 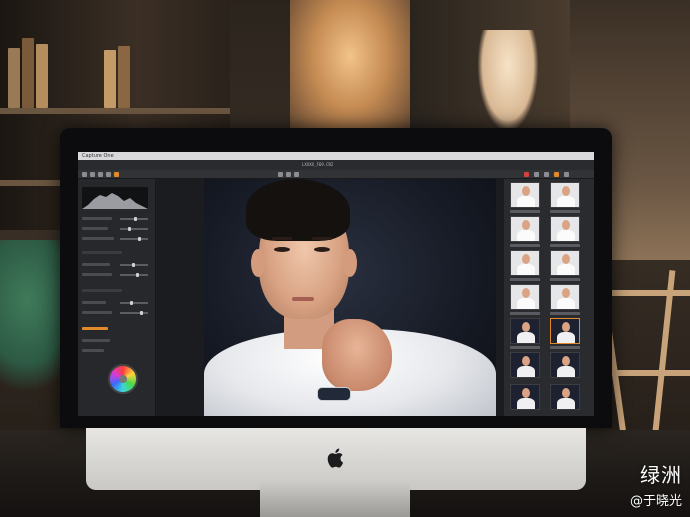 I want to click on thumbnail-selected, so click(x=565, y=331).